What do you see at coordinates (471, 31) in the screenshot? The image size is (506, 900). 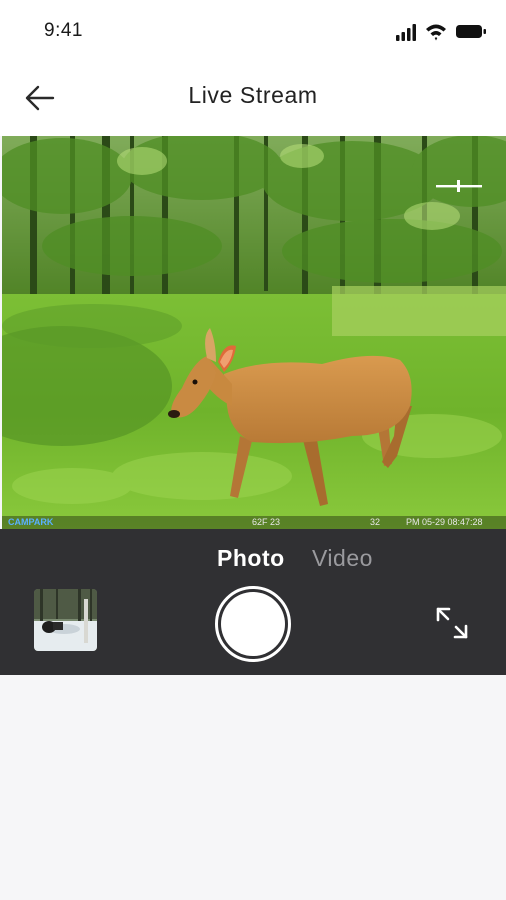 I see `battery-icon` at bounding box center [471, 31].